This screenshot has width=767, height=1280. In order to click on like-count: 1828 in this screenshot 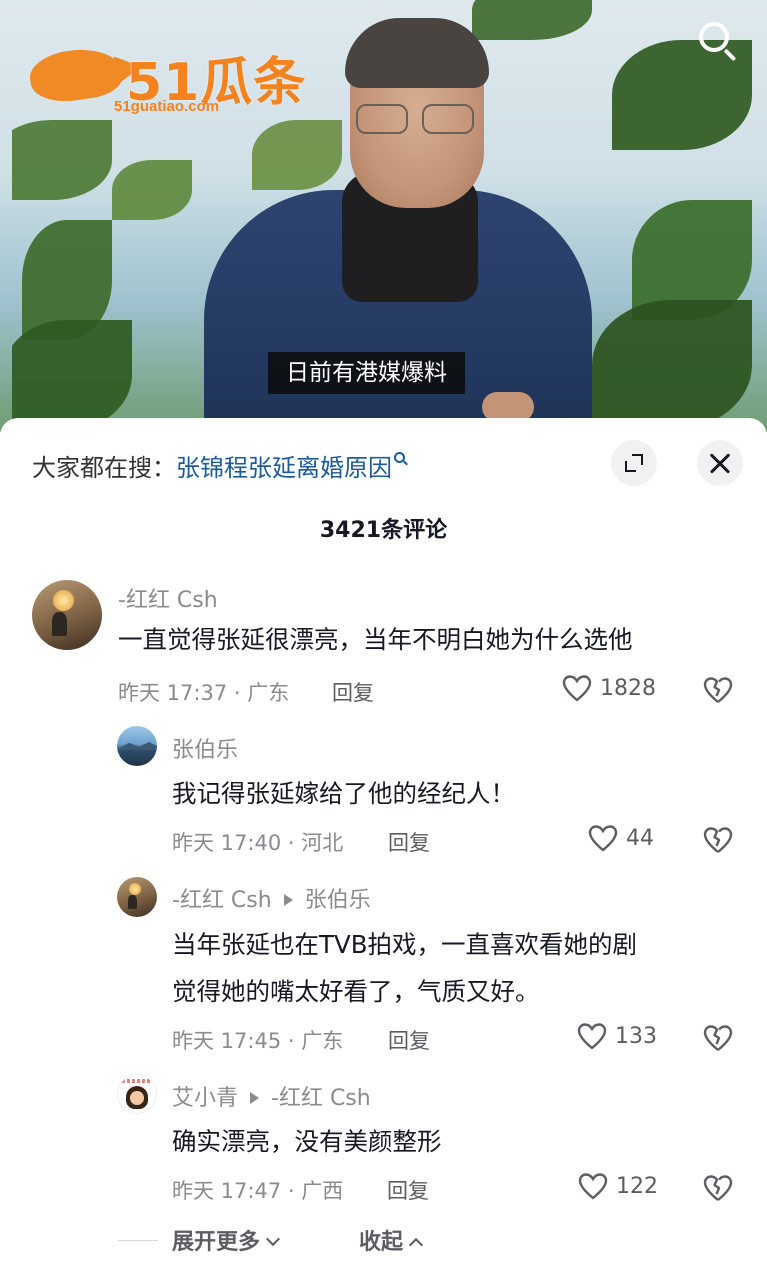, I will do `click(628, 688)`.